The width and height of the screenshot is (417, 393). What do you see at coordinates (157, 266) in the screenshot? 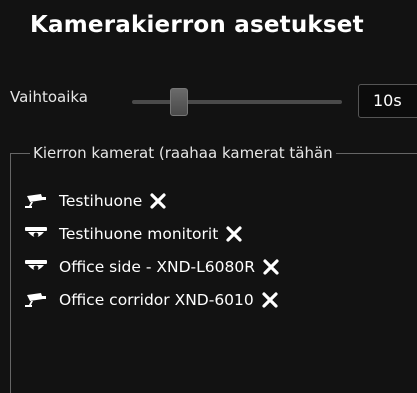
I see `camera-name: Office side - XND-L6080R` at bounding box center [157, 266].